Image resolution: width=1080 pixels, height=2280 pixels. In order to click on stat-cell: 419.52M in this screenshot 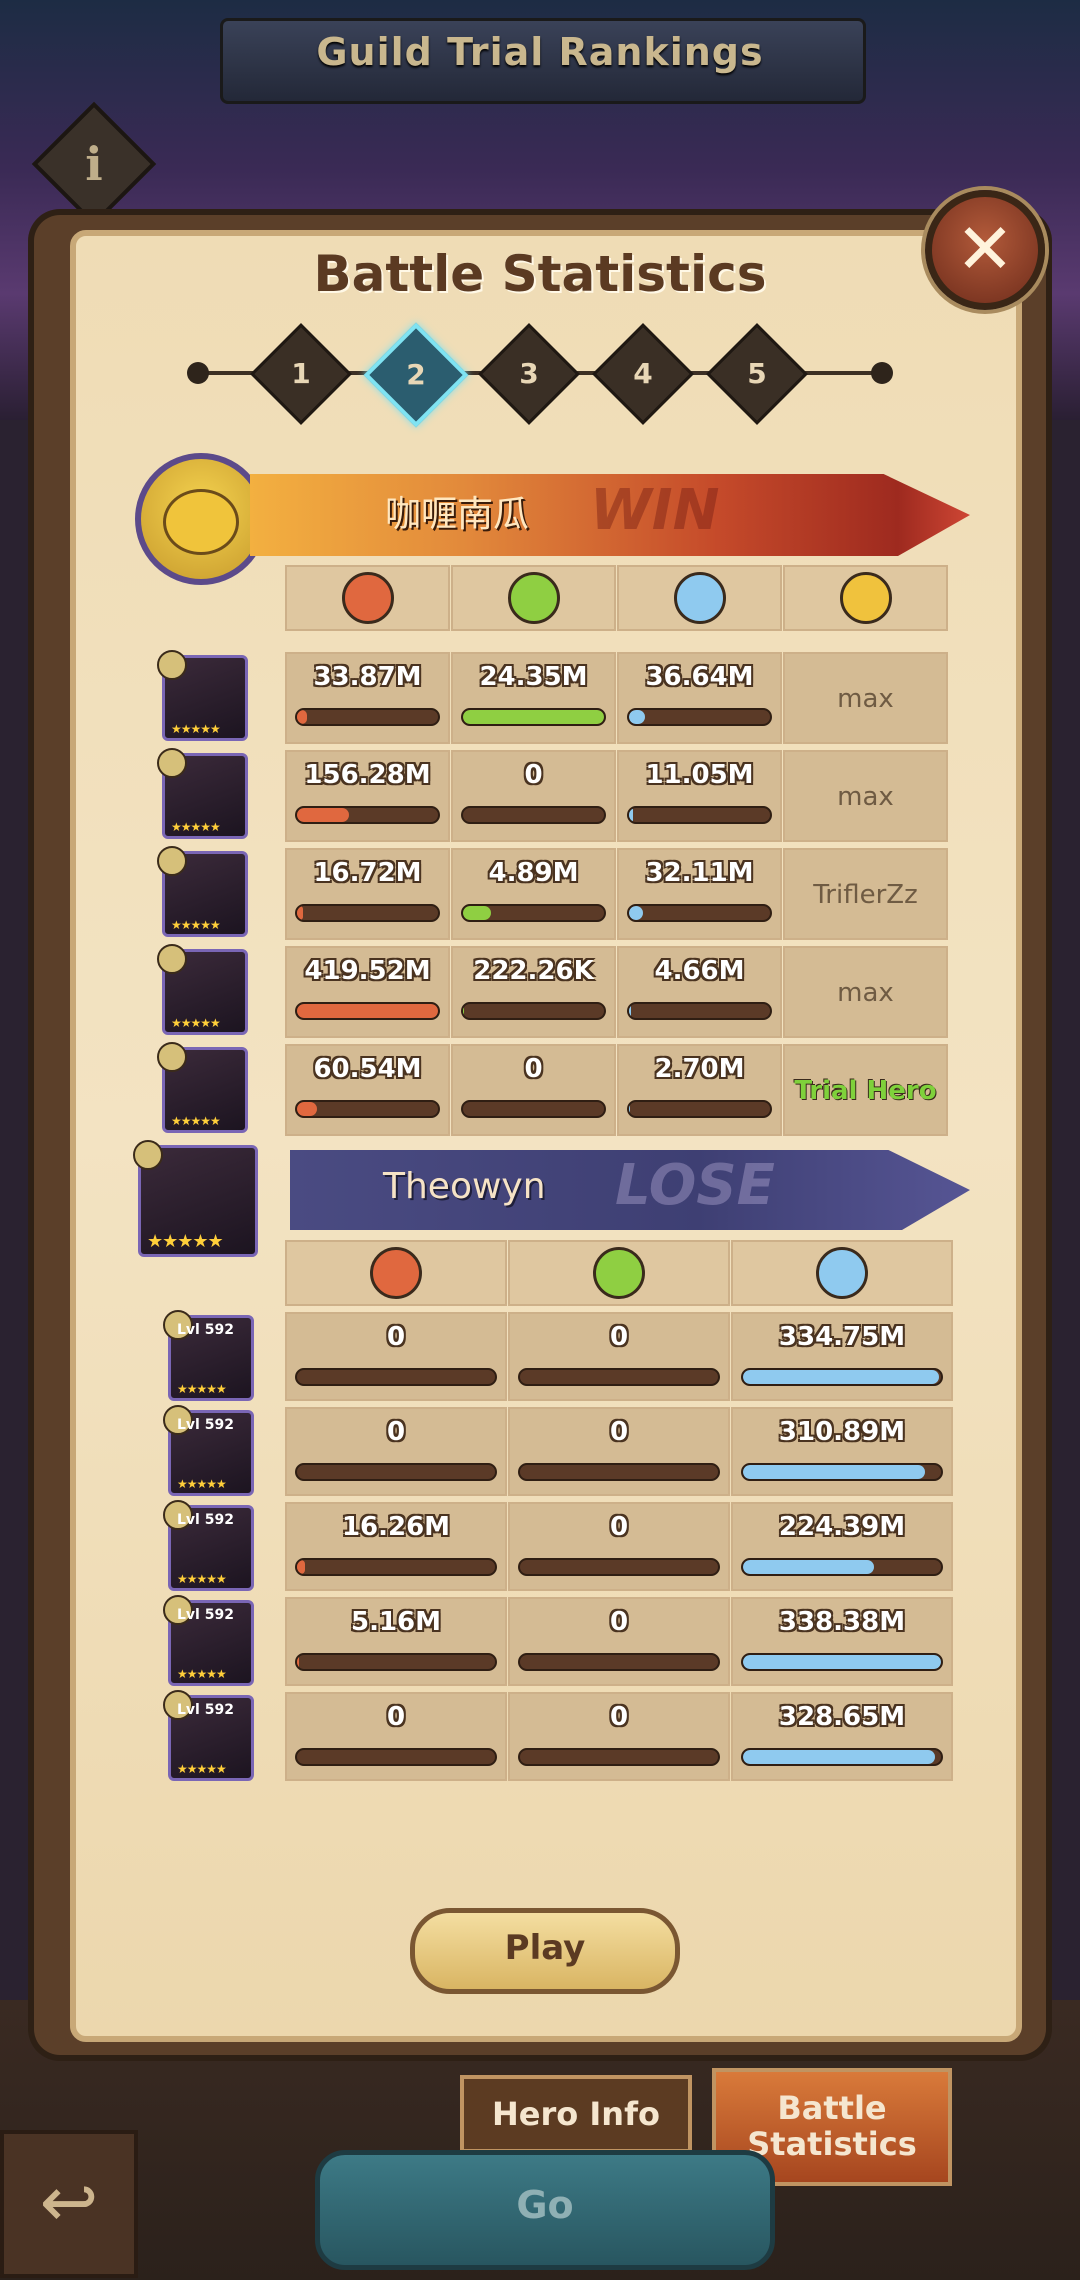, I will do `click(367, 992)`.